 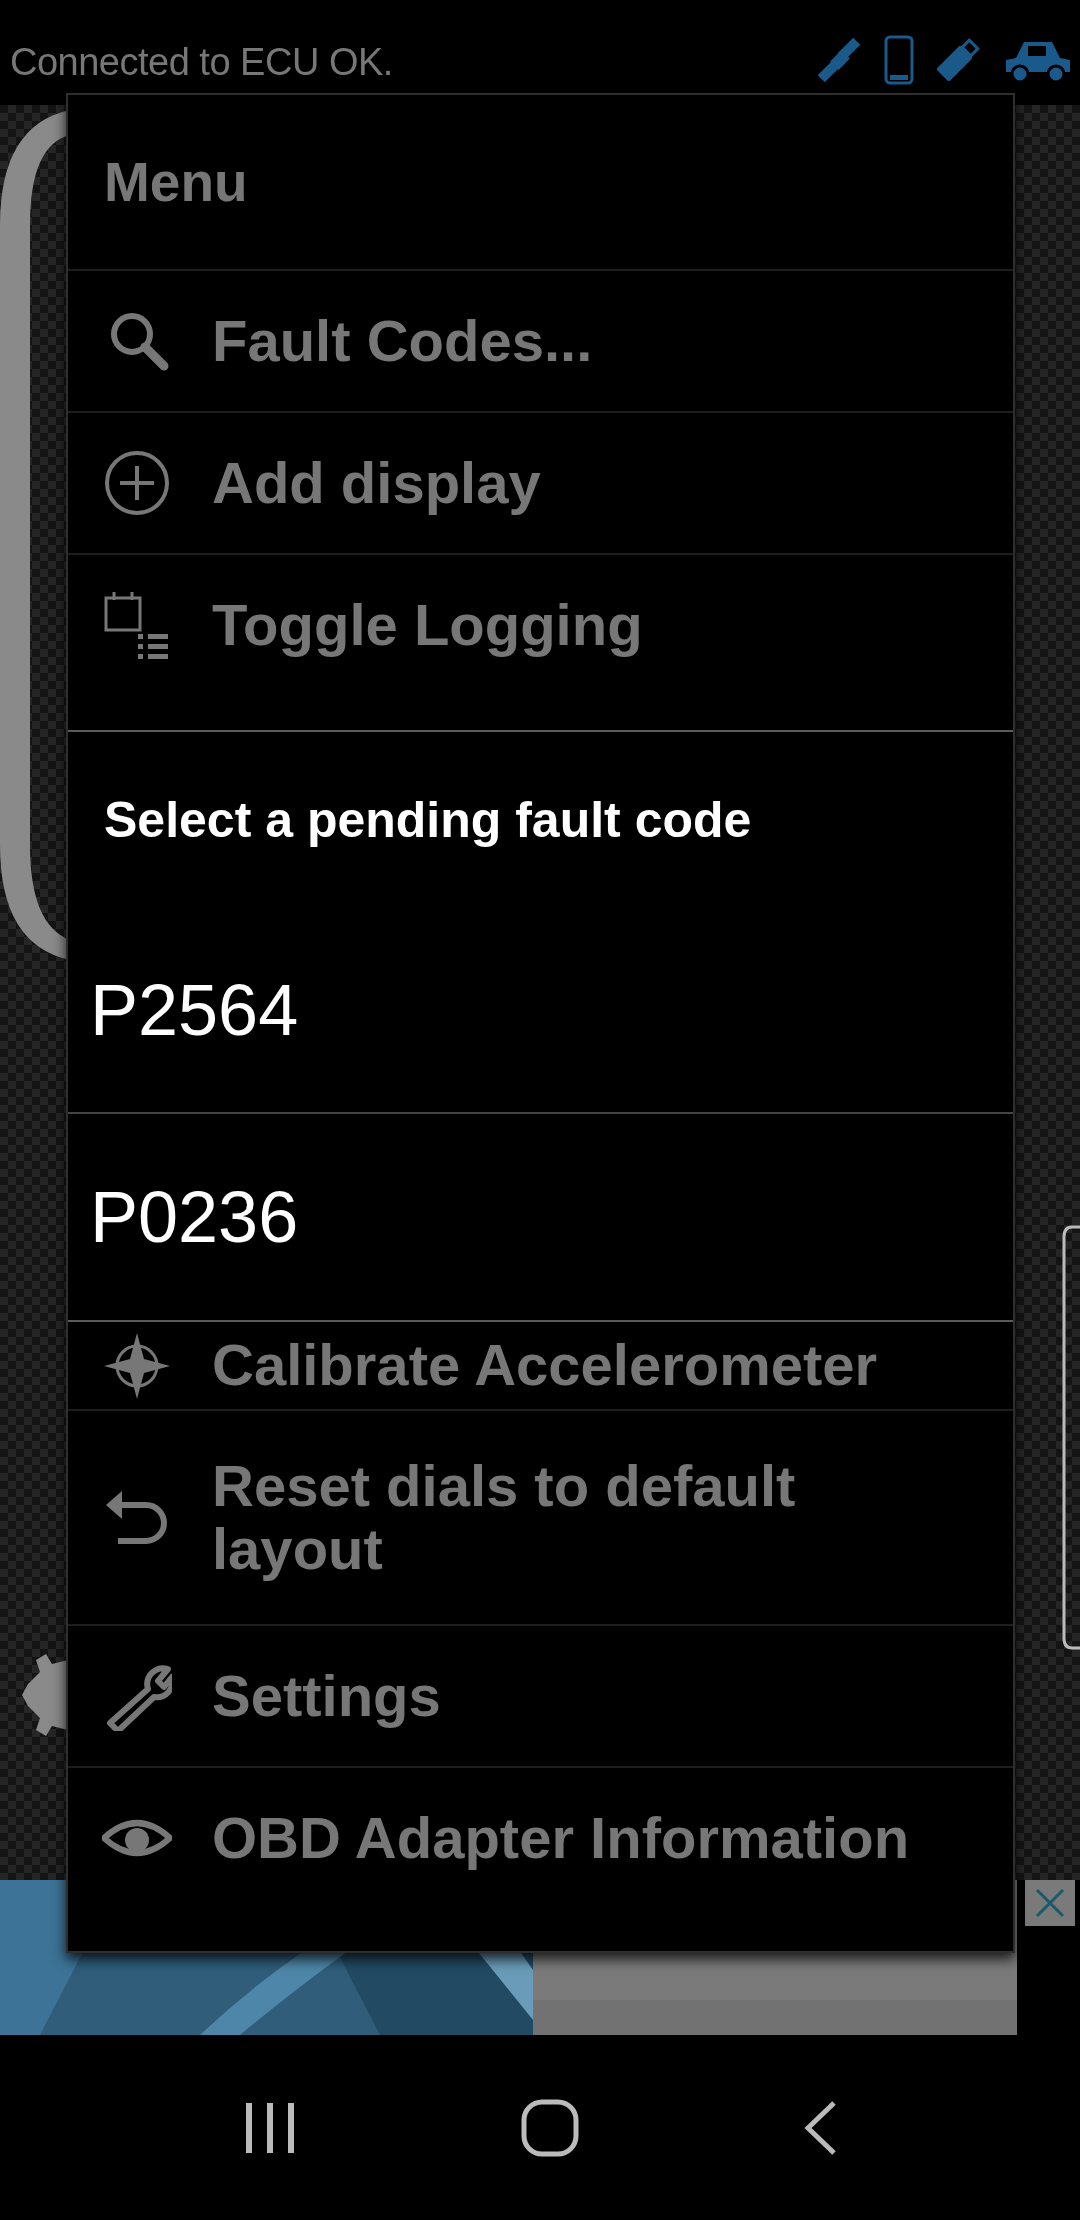 What do you see at coordinates (540, 1365) in the screenshot?
I see `menu-item: Calibrate Accelerometer` at bounding box center [540, 1365].